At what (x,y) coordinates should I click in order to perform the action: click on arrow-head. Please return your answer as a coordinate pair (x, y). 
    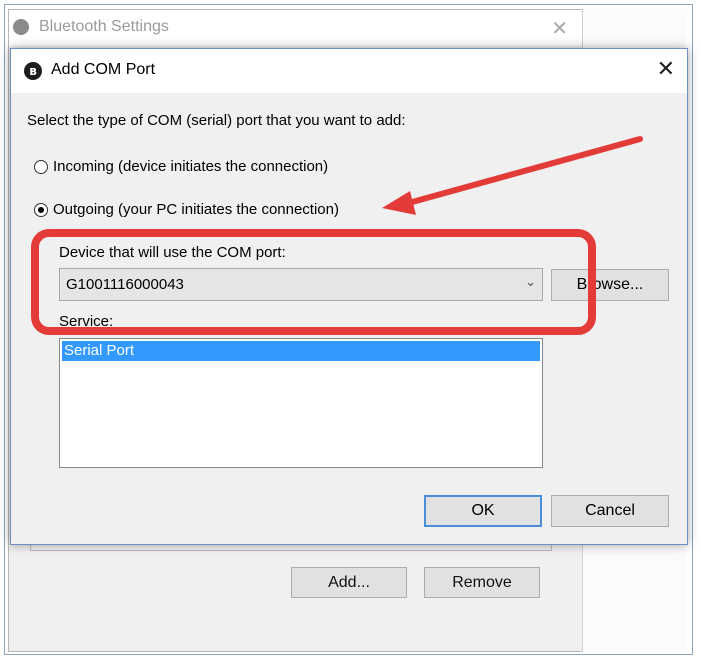
    Looking at the image, I should click on (399, 203).